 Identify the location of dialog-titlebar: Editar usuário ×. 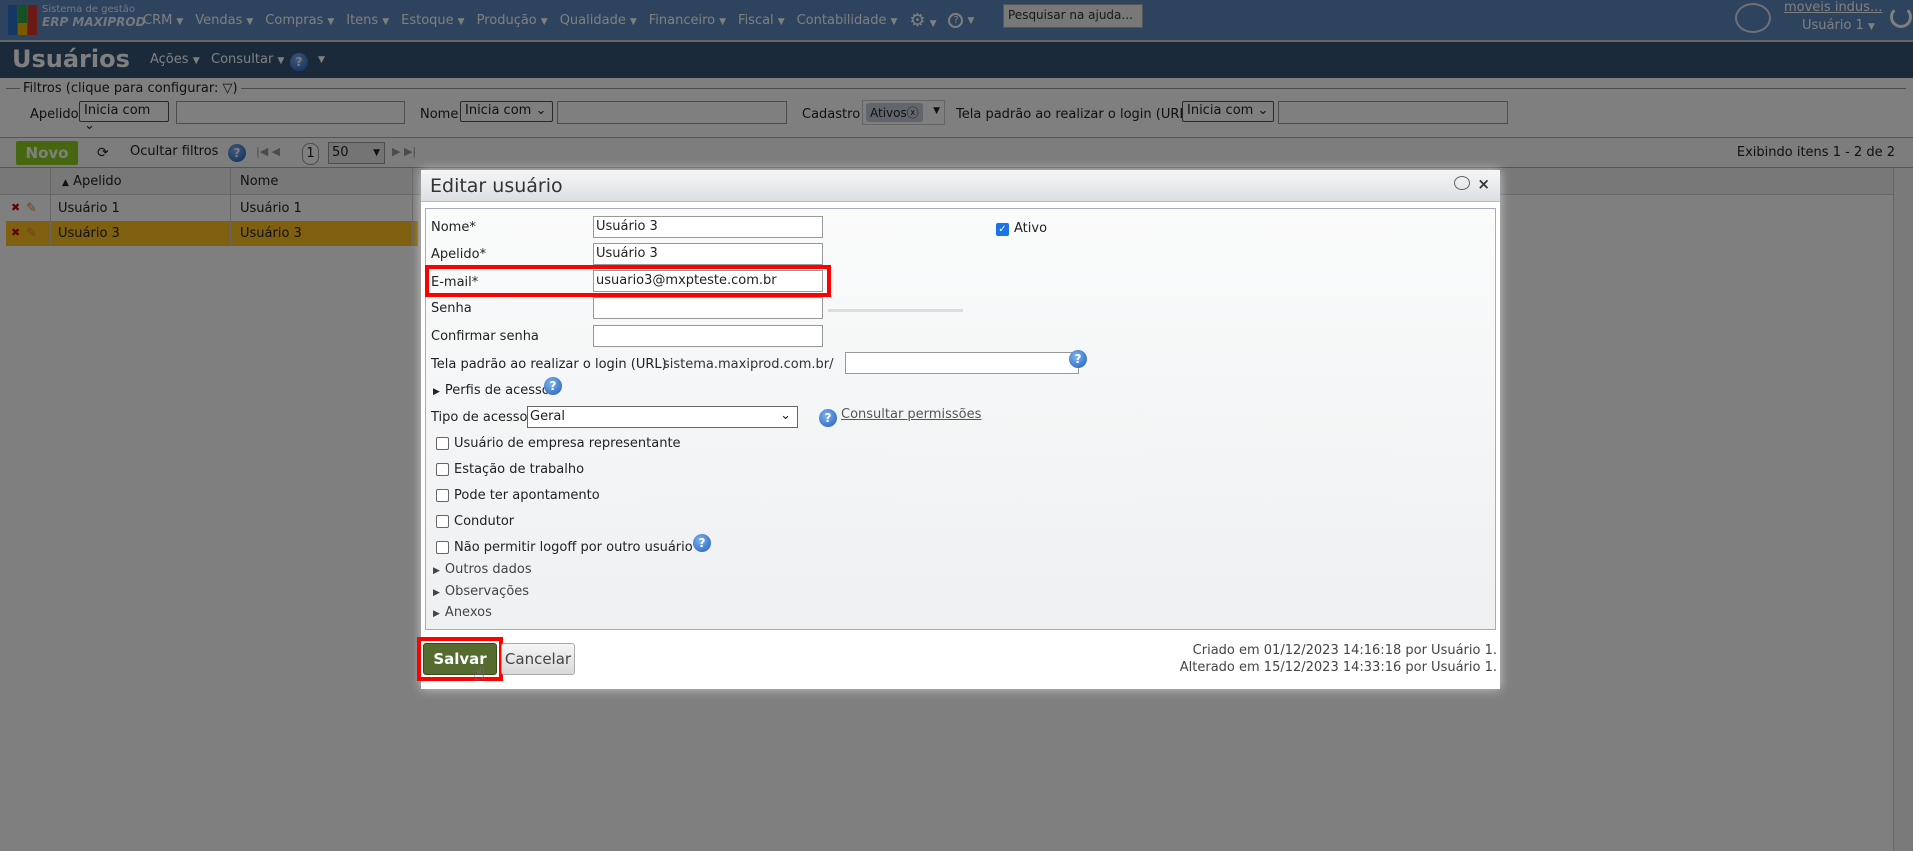
(960, 186).